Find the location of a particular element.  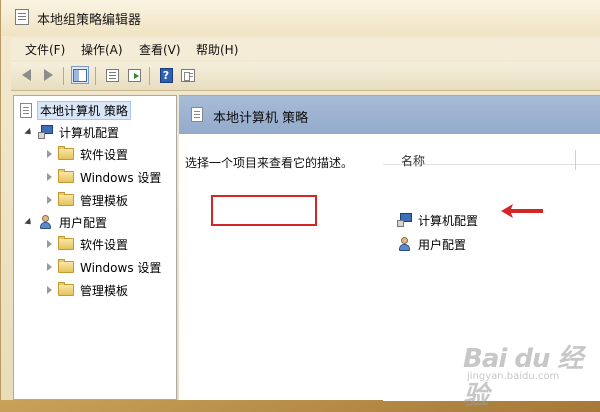

properties-button is located at coordinates (188, 75).